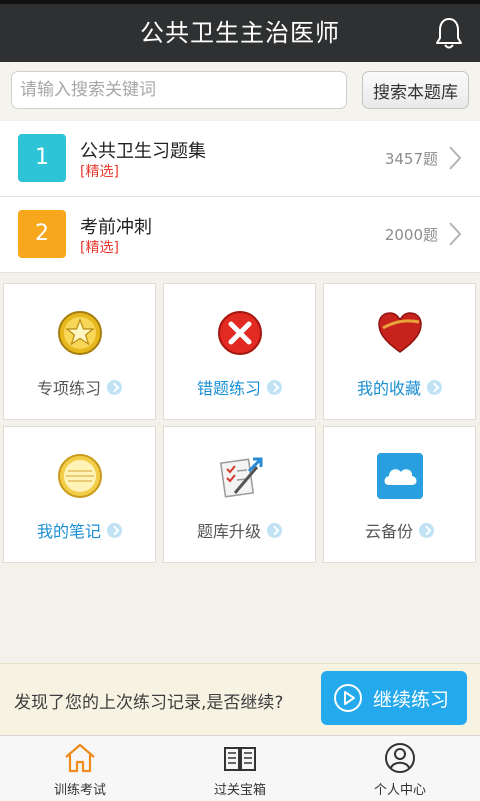 The image size is (480, 801). What do you see at coordinates (79, 476) in the screenshot?
I see `notepad-icon` at bounding box center [79, 476].